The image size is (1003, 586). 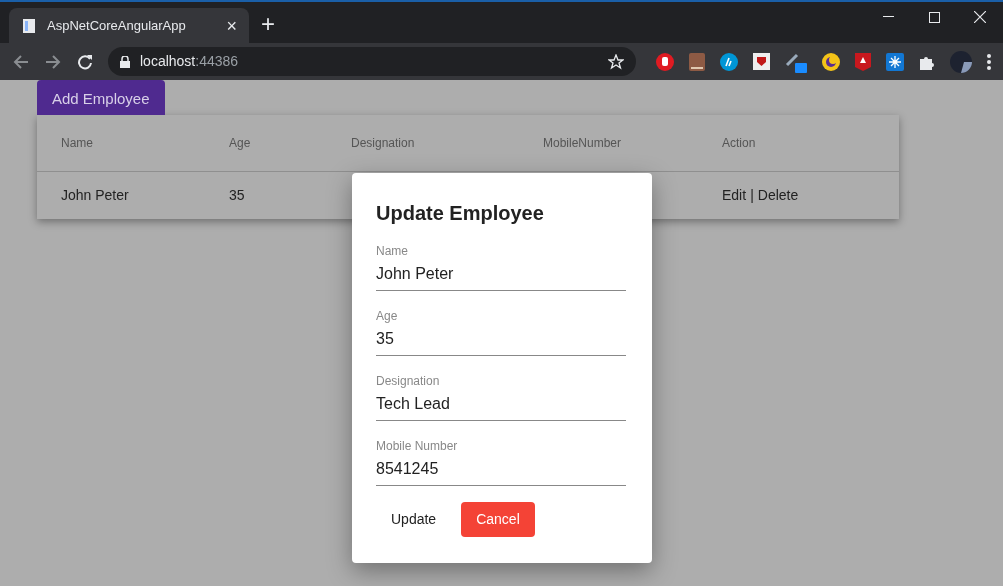 I want to click on column-header: Action, so click(x=739, y=143).